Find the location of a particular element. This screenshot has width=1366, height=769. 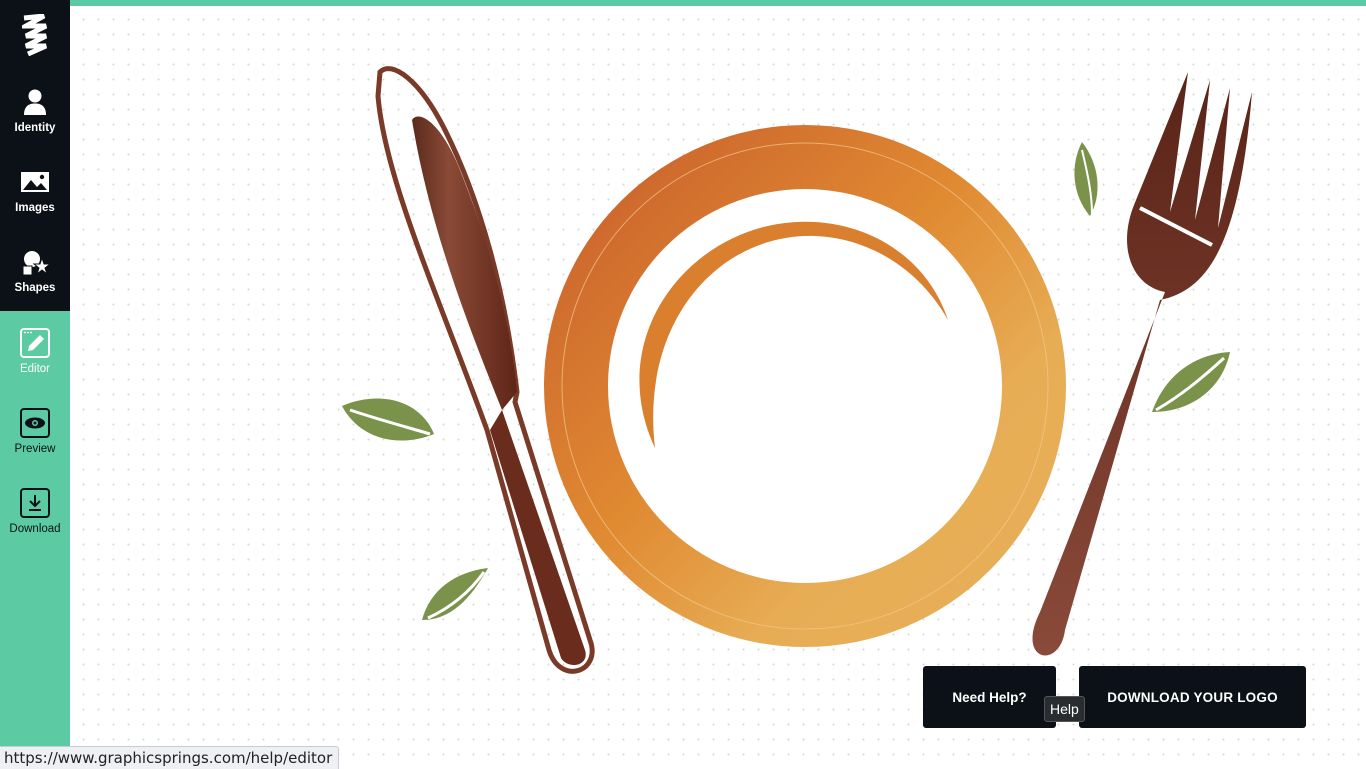

edit-icon is located at coordinates (35, 343).